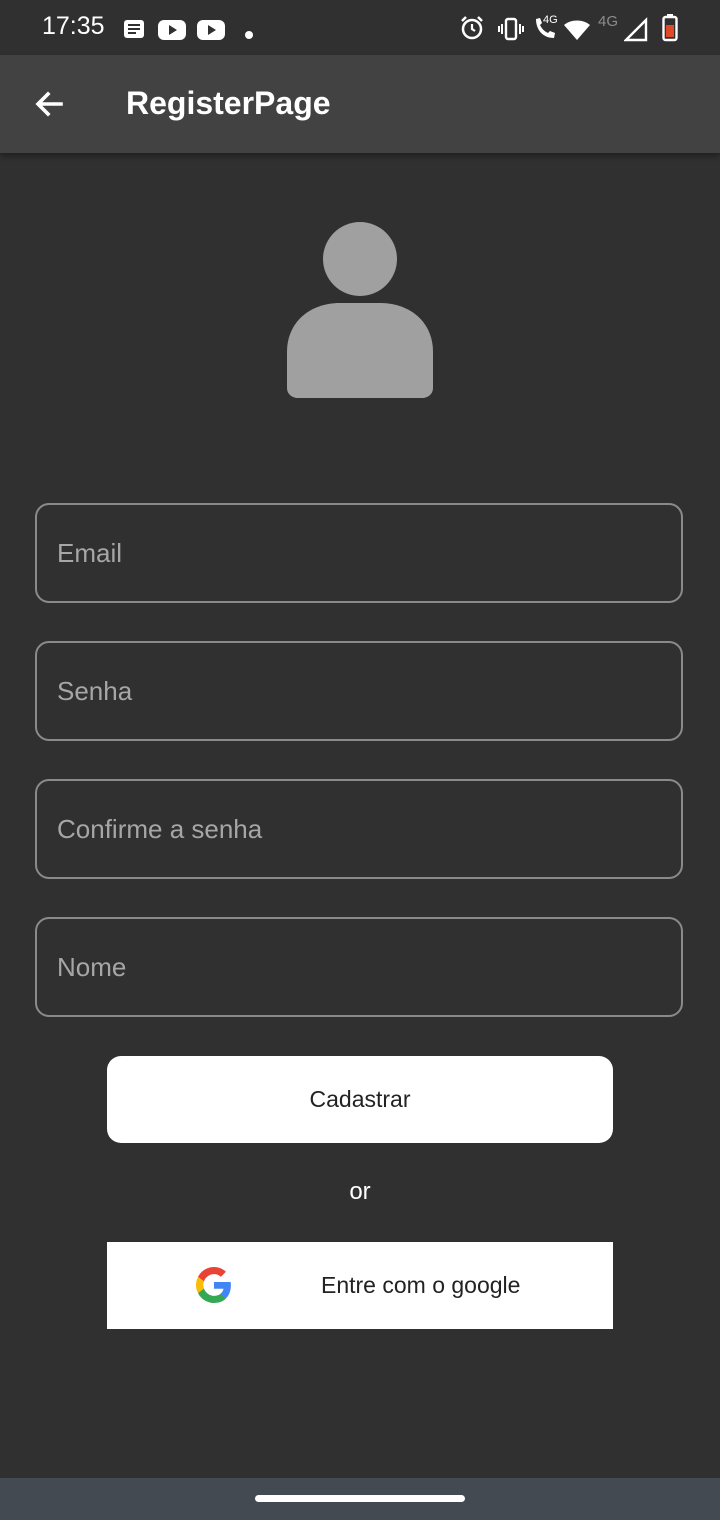  I want to click on back-button, so click(49, 104).